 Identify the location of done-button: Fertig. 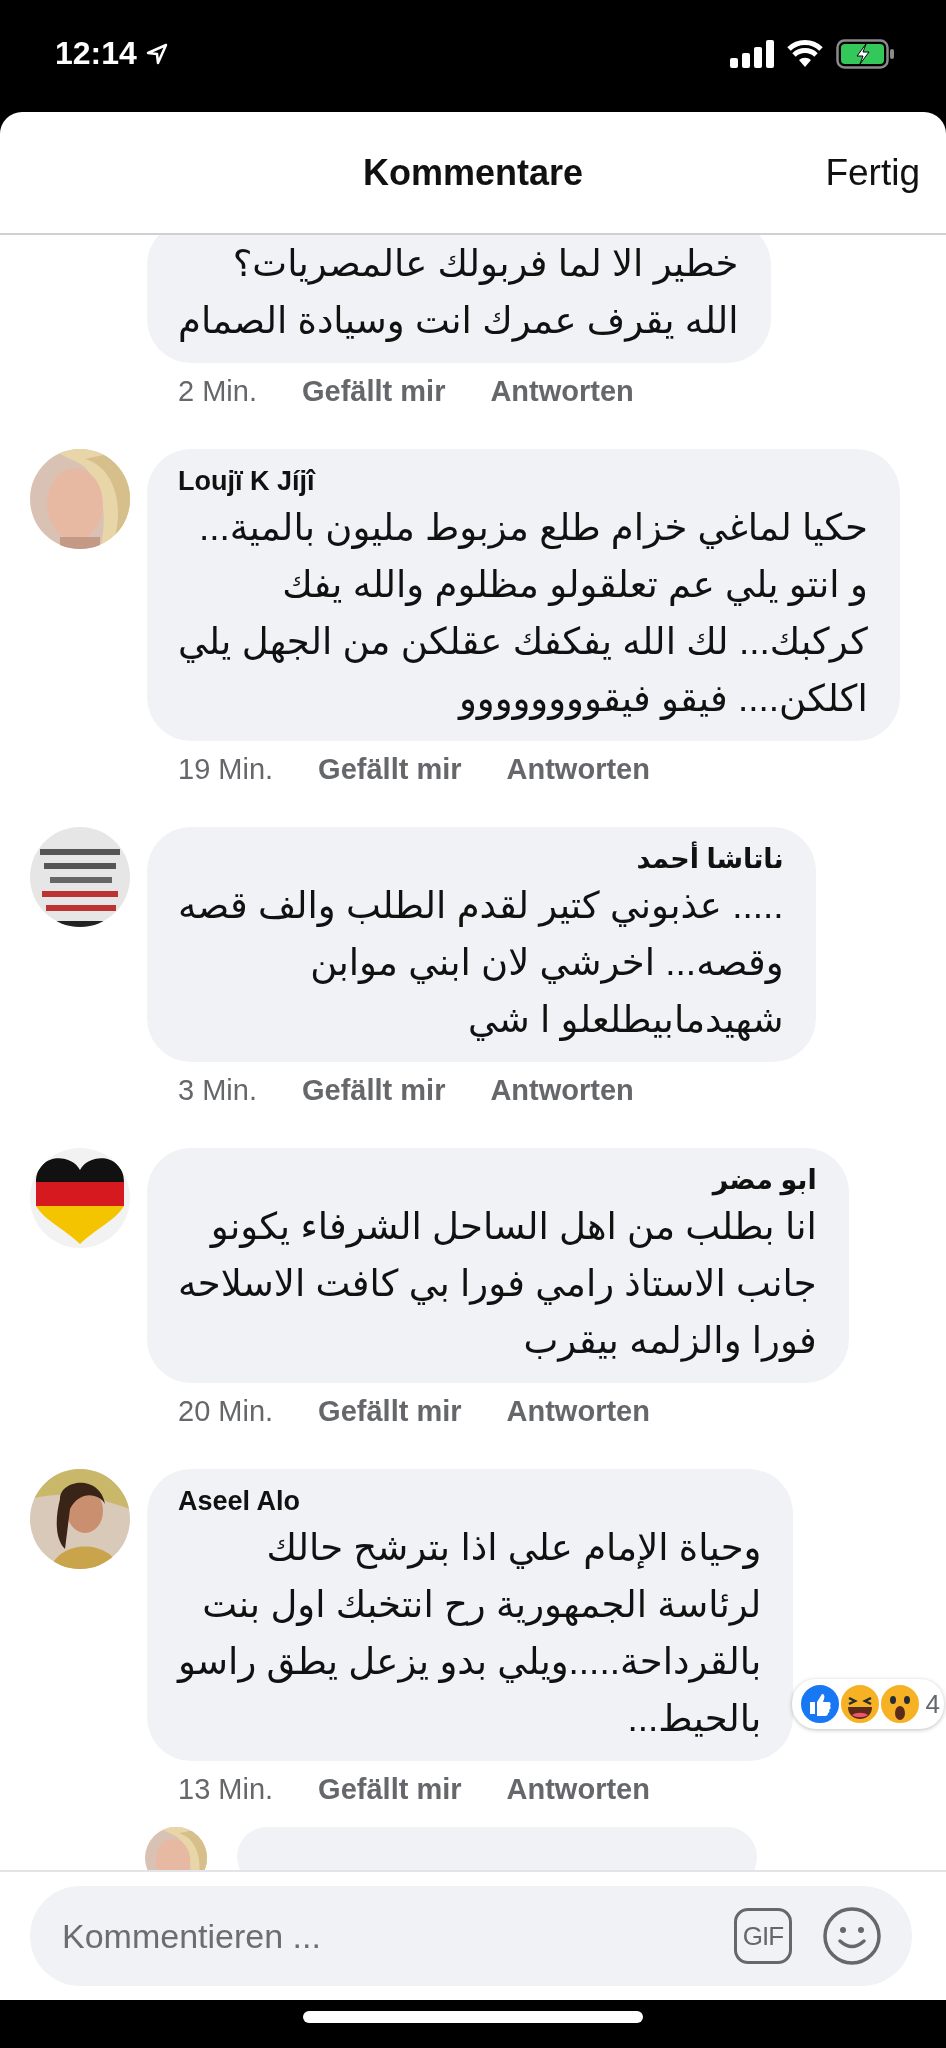
(872, 172).